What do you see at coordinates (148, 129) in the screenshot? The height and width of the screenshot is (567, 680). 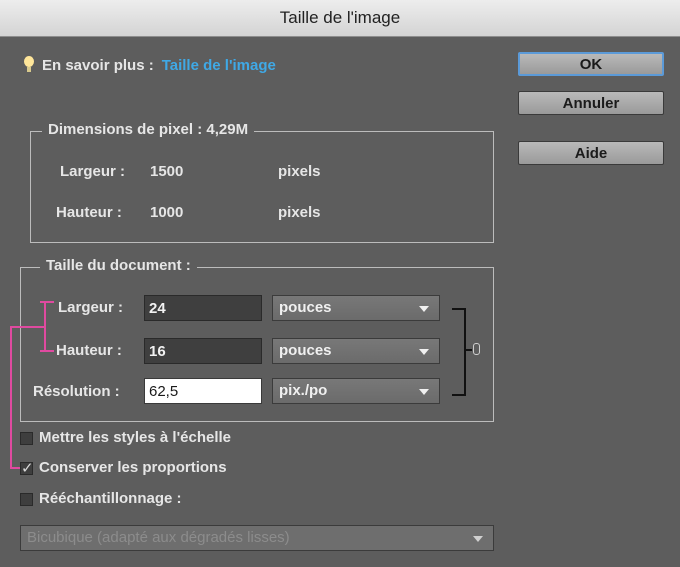 I see `pixel-dimensions-legend: Dimensions de pixel : 4,29M` at bounding box center [148, 129].